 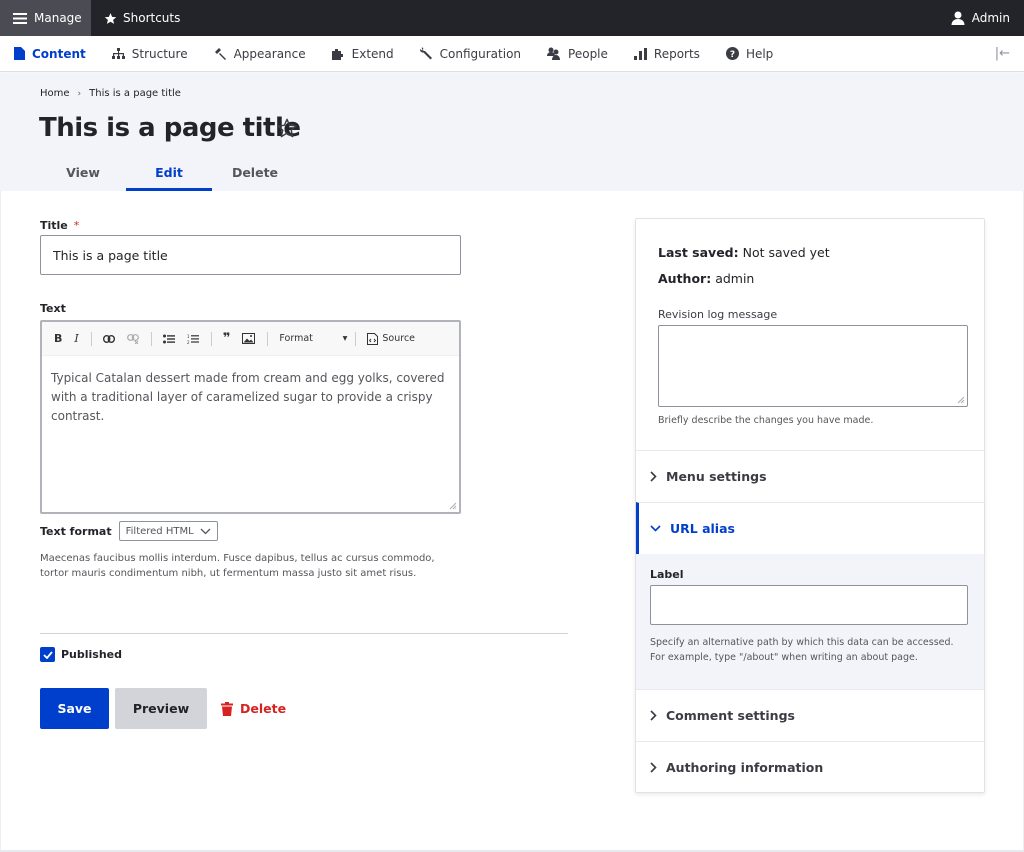 I want to click on revision-log-textarea, so click(x=813, y=366).